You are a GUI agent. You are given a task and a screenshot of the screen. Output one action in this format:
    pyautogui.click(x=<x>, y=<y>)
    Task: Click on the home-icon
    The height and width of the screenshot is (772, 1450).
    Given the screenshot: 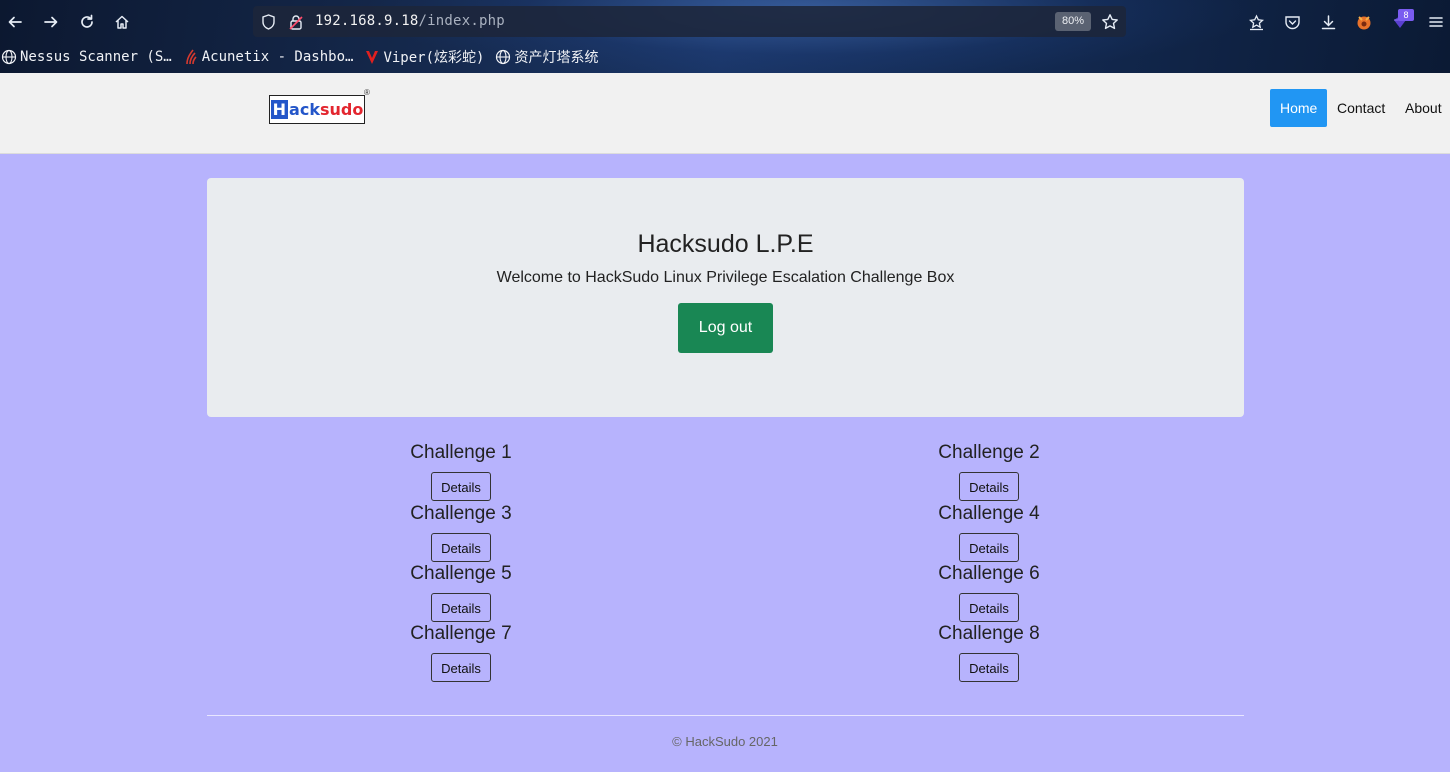 What is the action you would take?
    pyautogui.click(x=122, y=22)
    